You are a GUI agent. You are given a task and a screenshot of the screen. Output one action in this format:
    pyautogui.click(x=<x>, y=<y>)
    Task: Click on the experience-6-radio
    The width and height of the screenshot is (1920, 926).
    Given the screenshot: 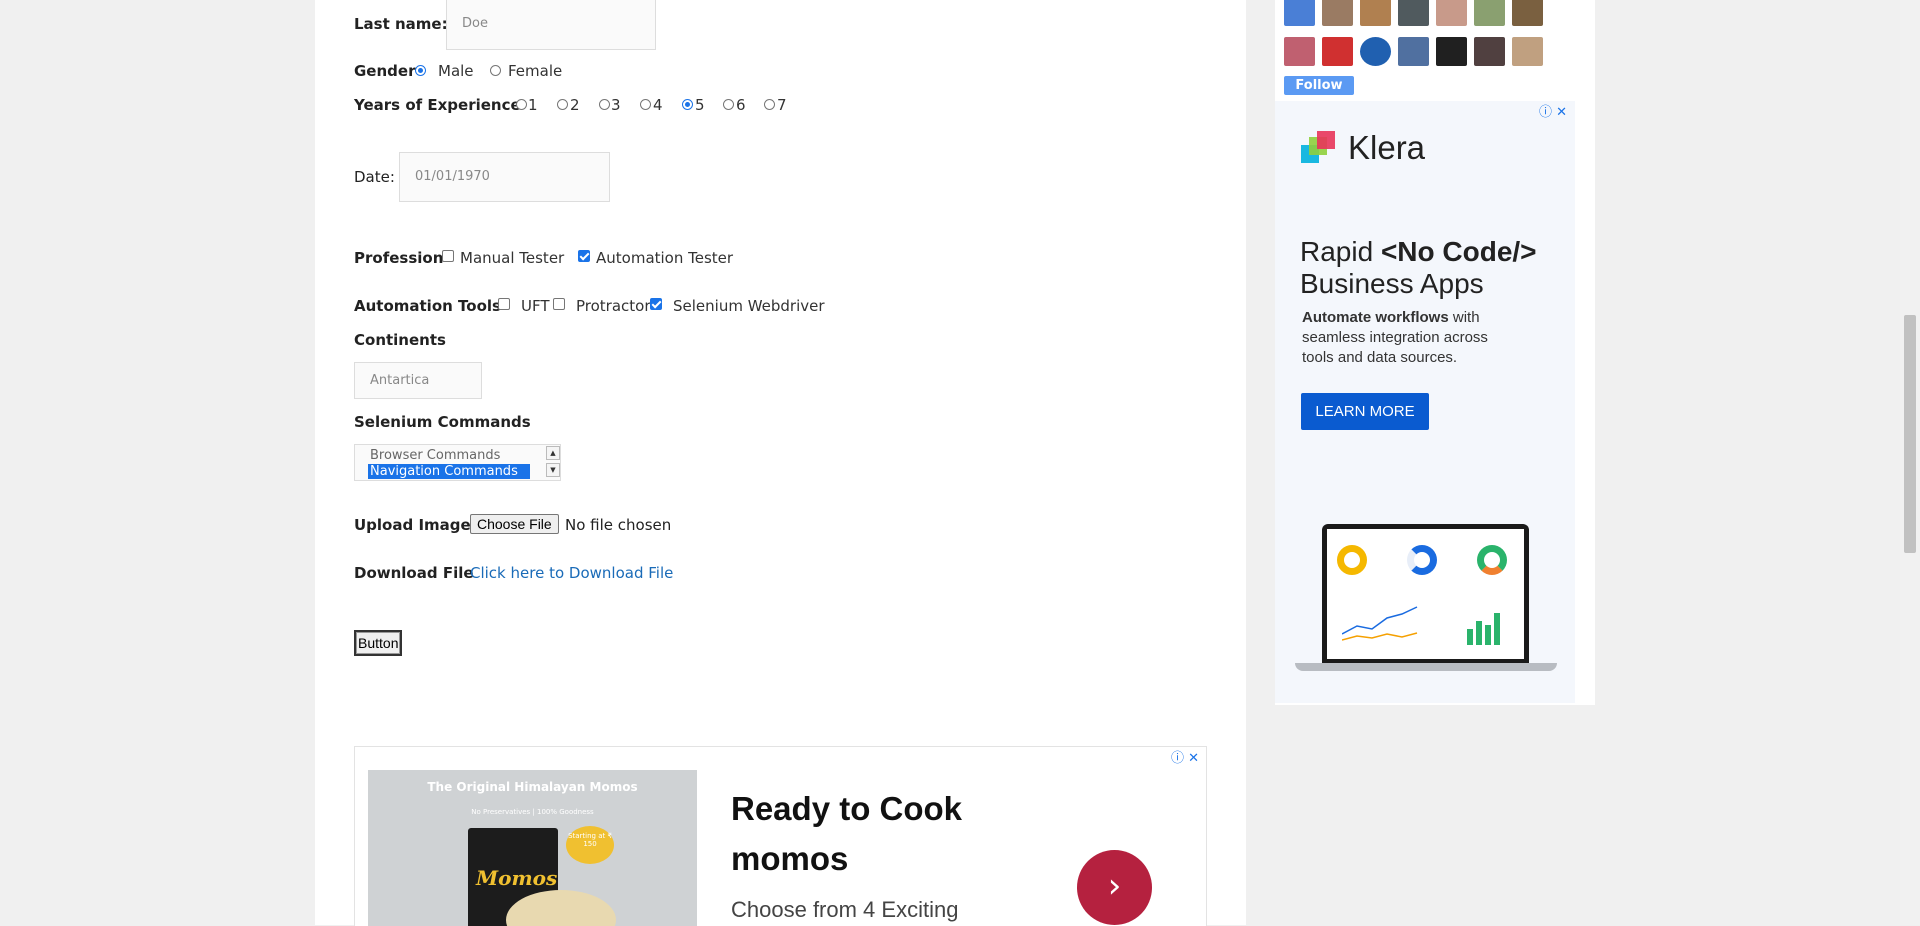 What is the action you would take?
    pyautogui.click(x=728, y=104)
    